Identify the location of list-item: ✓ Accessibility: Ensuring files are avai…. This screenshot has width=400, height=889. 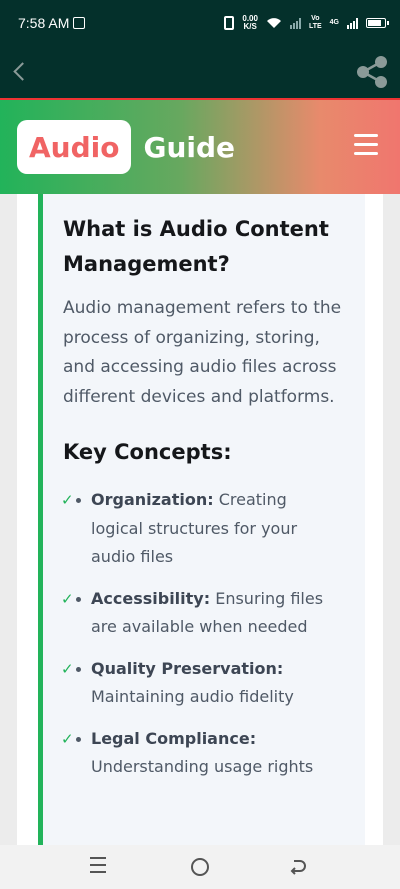
(202, 613).